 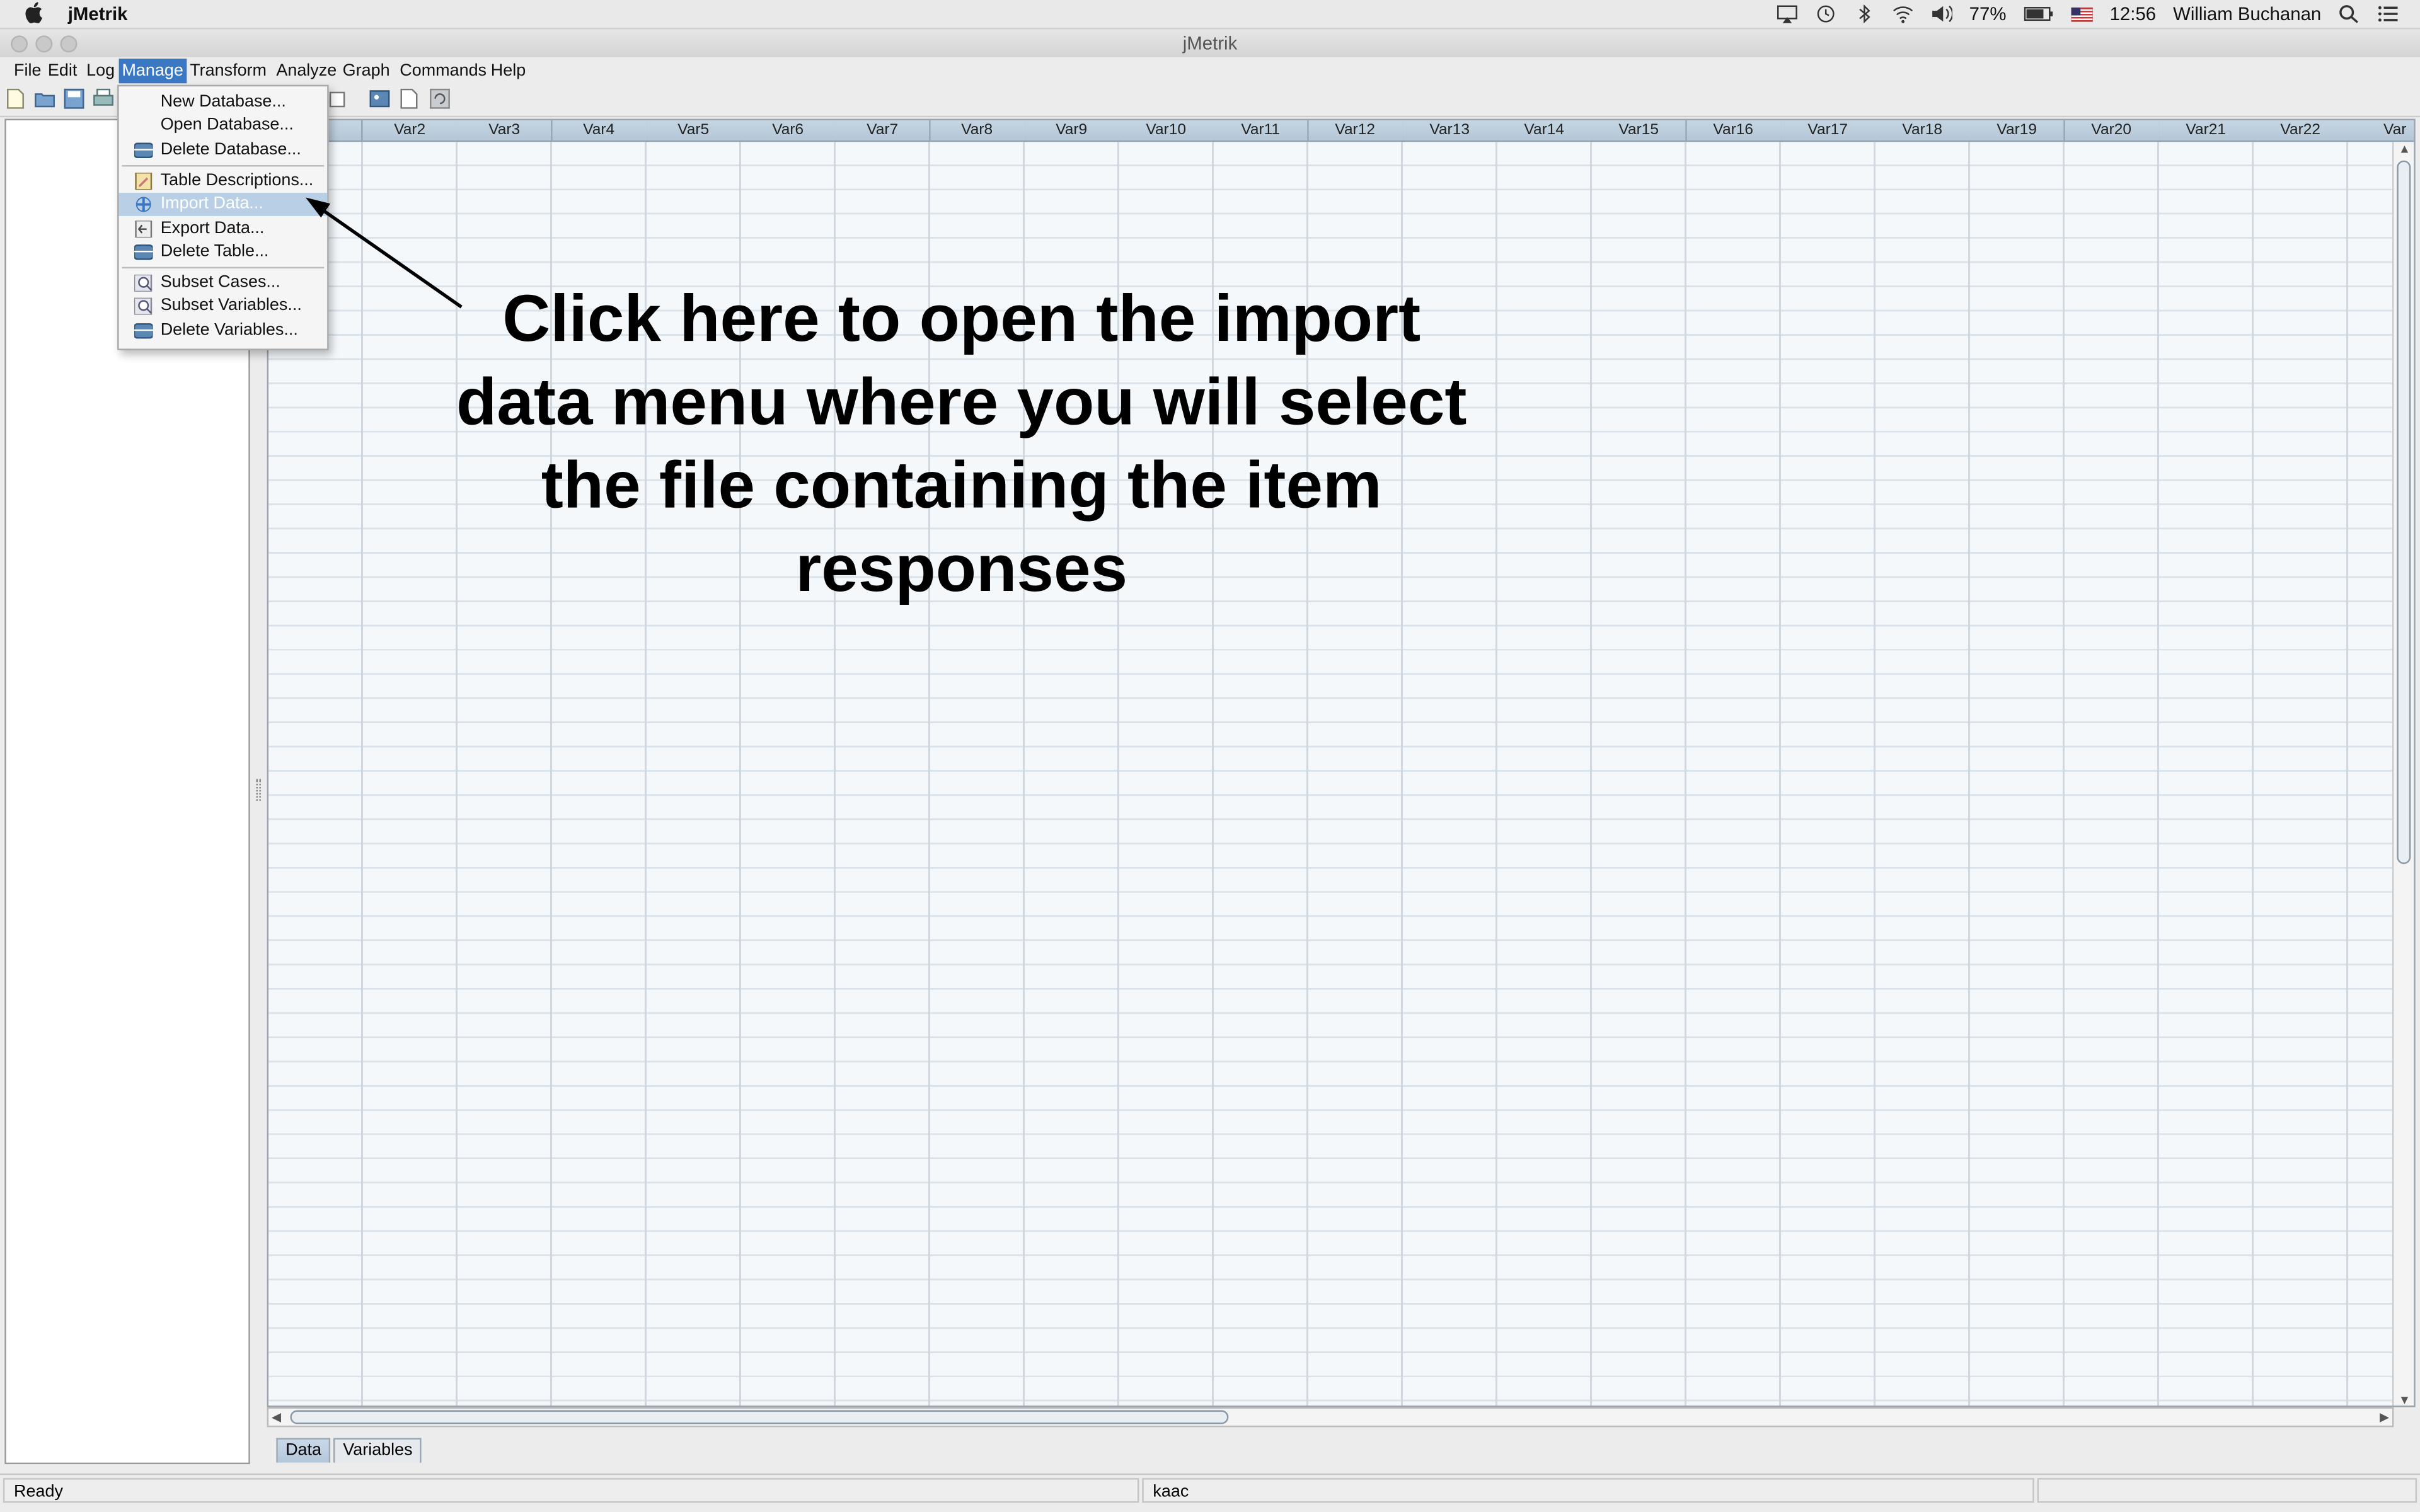 What do you see at coordinates (2301, 131) in the screenshot?
I see `column-header: Var22` at bounding box center [2301, 131].